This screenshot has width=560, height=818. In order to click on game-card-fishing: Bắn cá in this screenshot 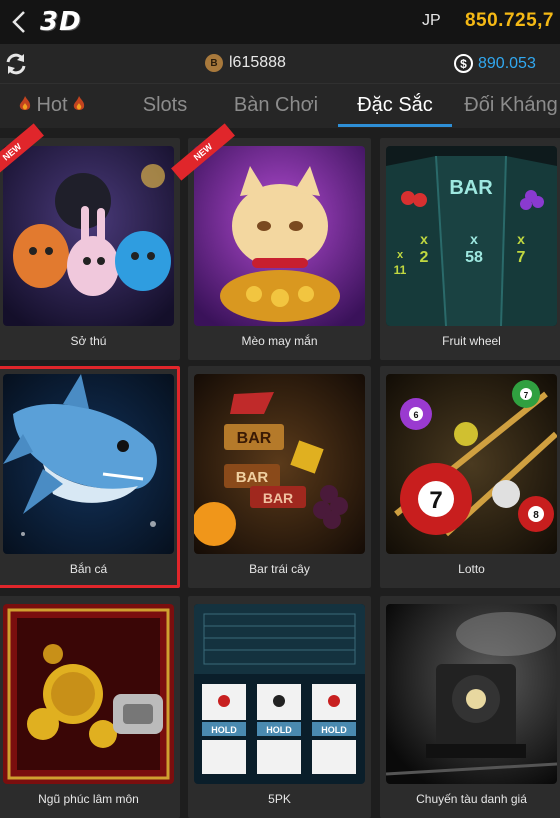, I will do `click(90, 477)`.